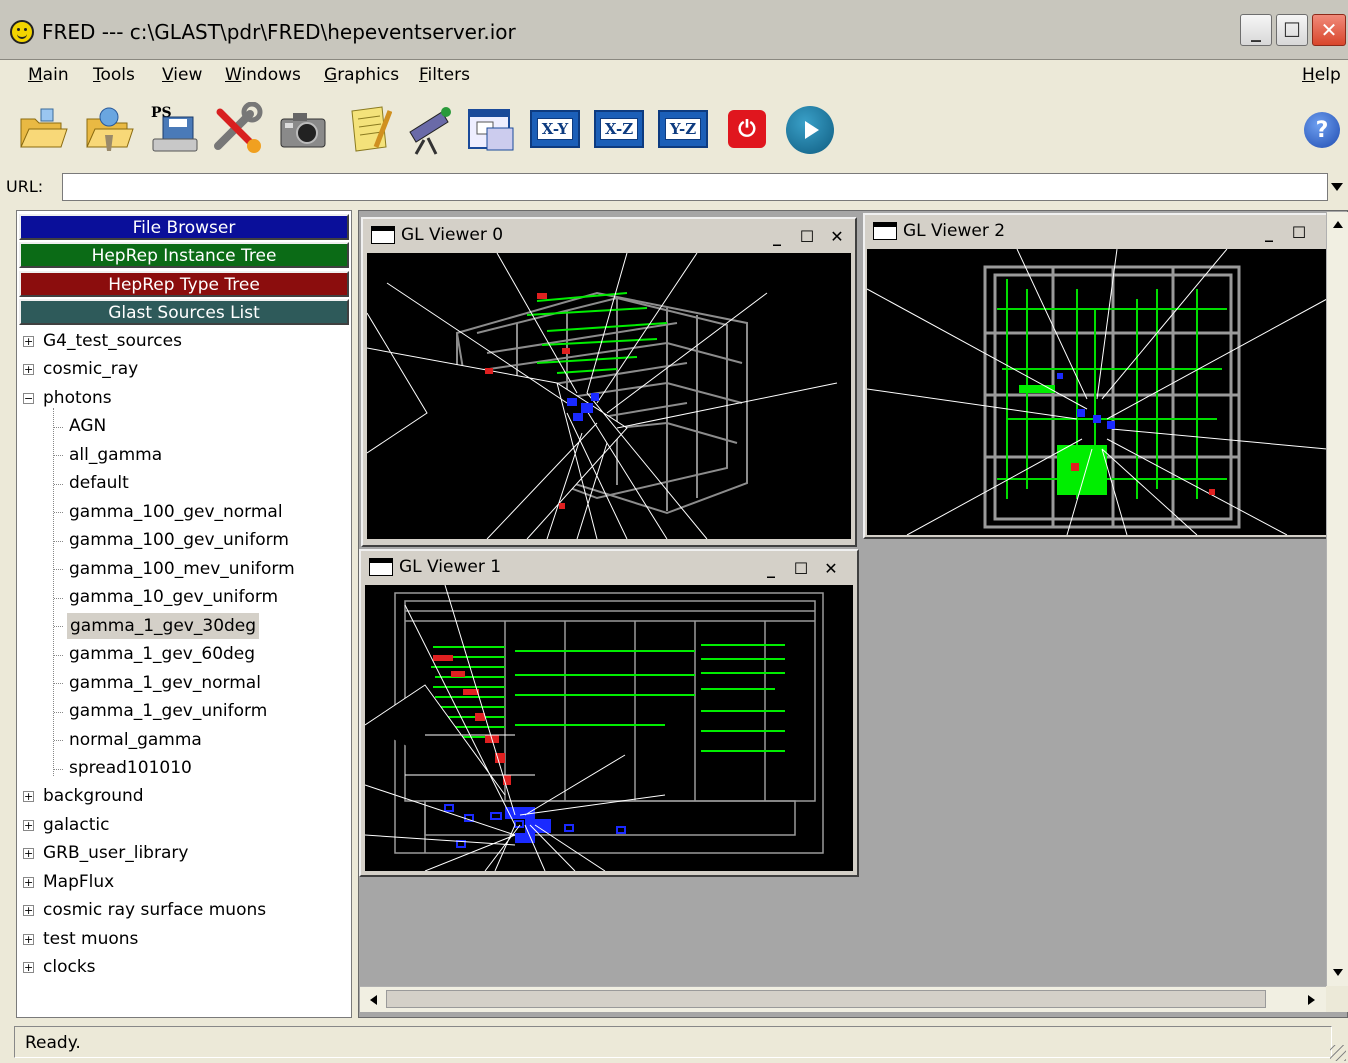  Describe the element at coordinates (175, 129) in the screenshot. I see `save-ps-icon: PS` at that location.